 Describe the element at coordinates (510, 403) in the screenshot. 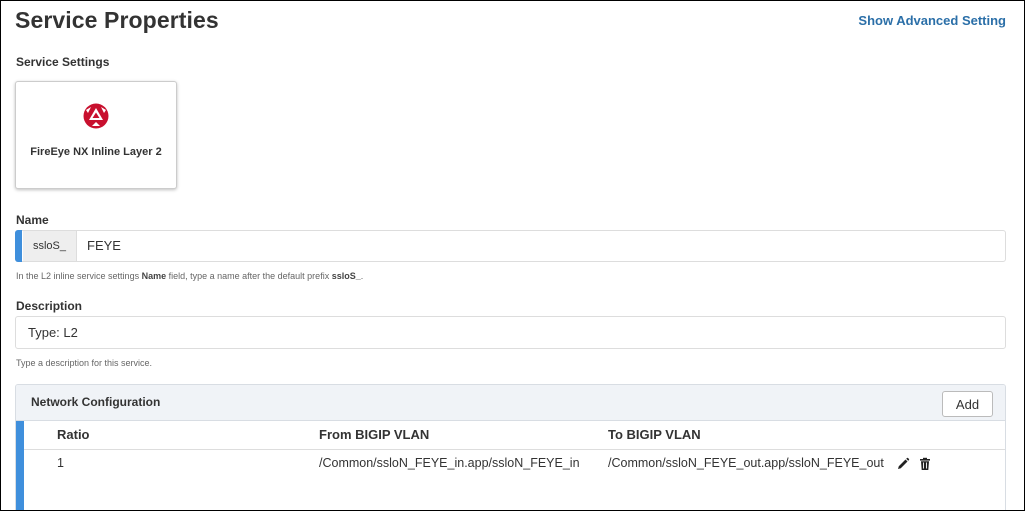

I see `network-configuration-header: Network Configuration Add` at that location.